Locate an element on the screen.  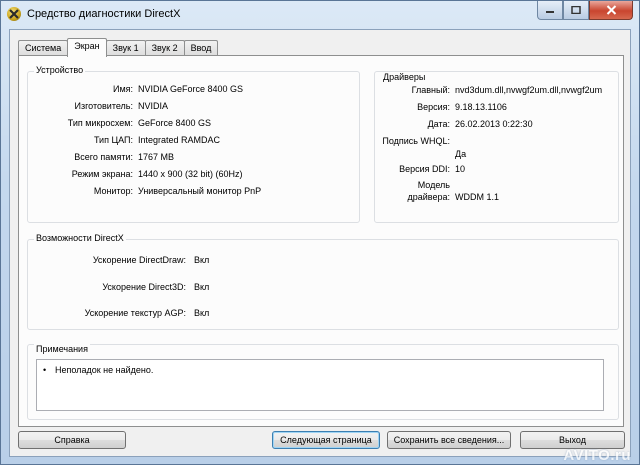
window-controls is located at coordinates (585, 11).